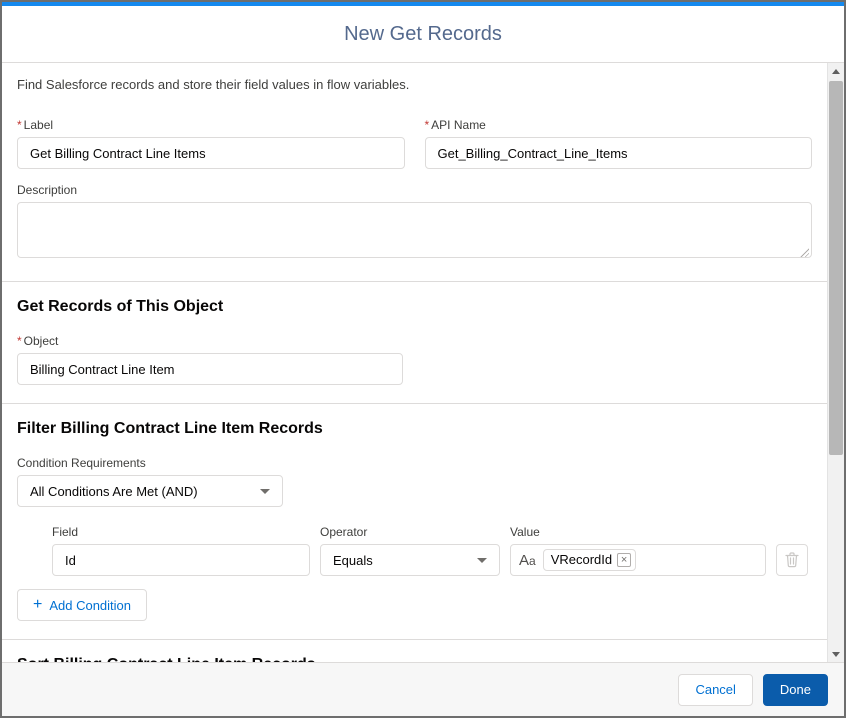 The width and height of the screenshot is (846, 718). What do you see at coordinates (344, 532) in the screenshot?
I see `condition-operator-label: Operator` at bounding box center [344, 532].